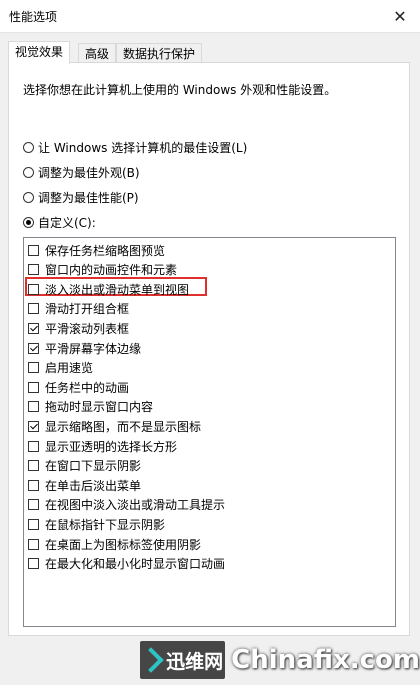 Image resolution: width=420 pixels, height=685 pixels. What do you see at coordinates (180, 90) in the screenshot?
I see `panel-description: 选择你想在此计算机上使用的 Windows 外观和性能设置。` at bounding box center [180, 90].